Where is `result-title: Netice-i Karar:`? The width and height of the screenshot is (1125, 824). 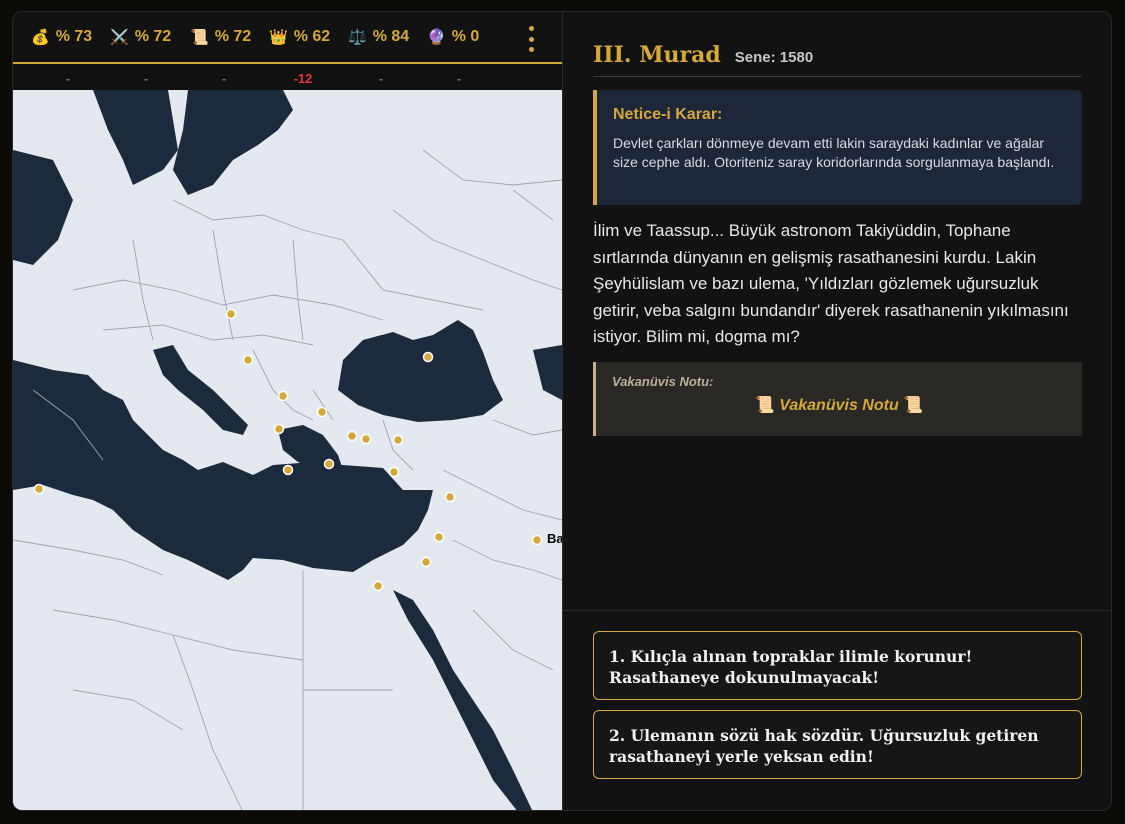 result-title: Netice-i Karar: is located at coordinates (668, 114).